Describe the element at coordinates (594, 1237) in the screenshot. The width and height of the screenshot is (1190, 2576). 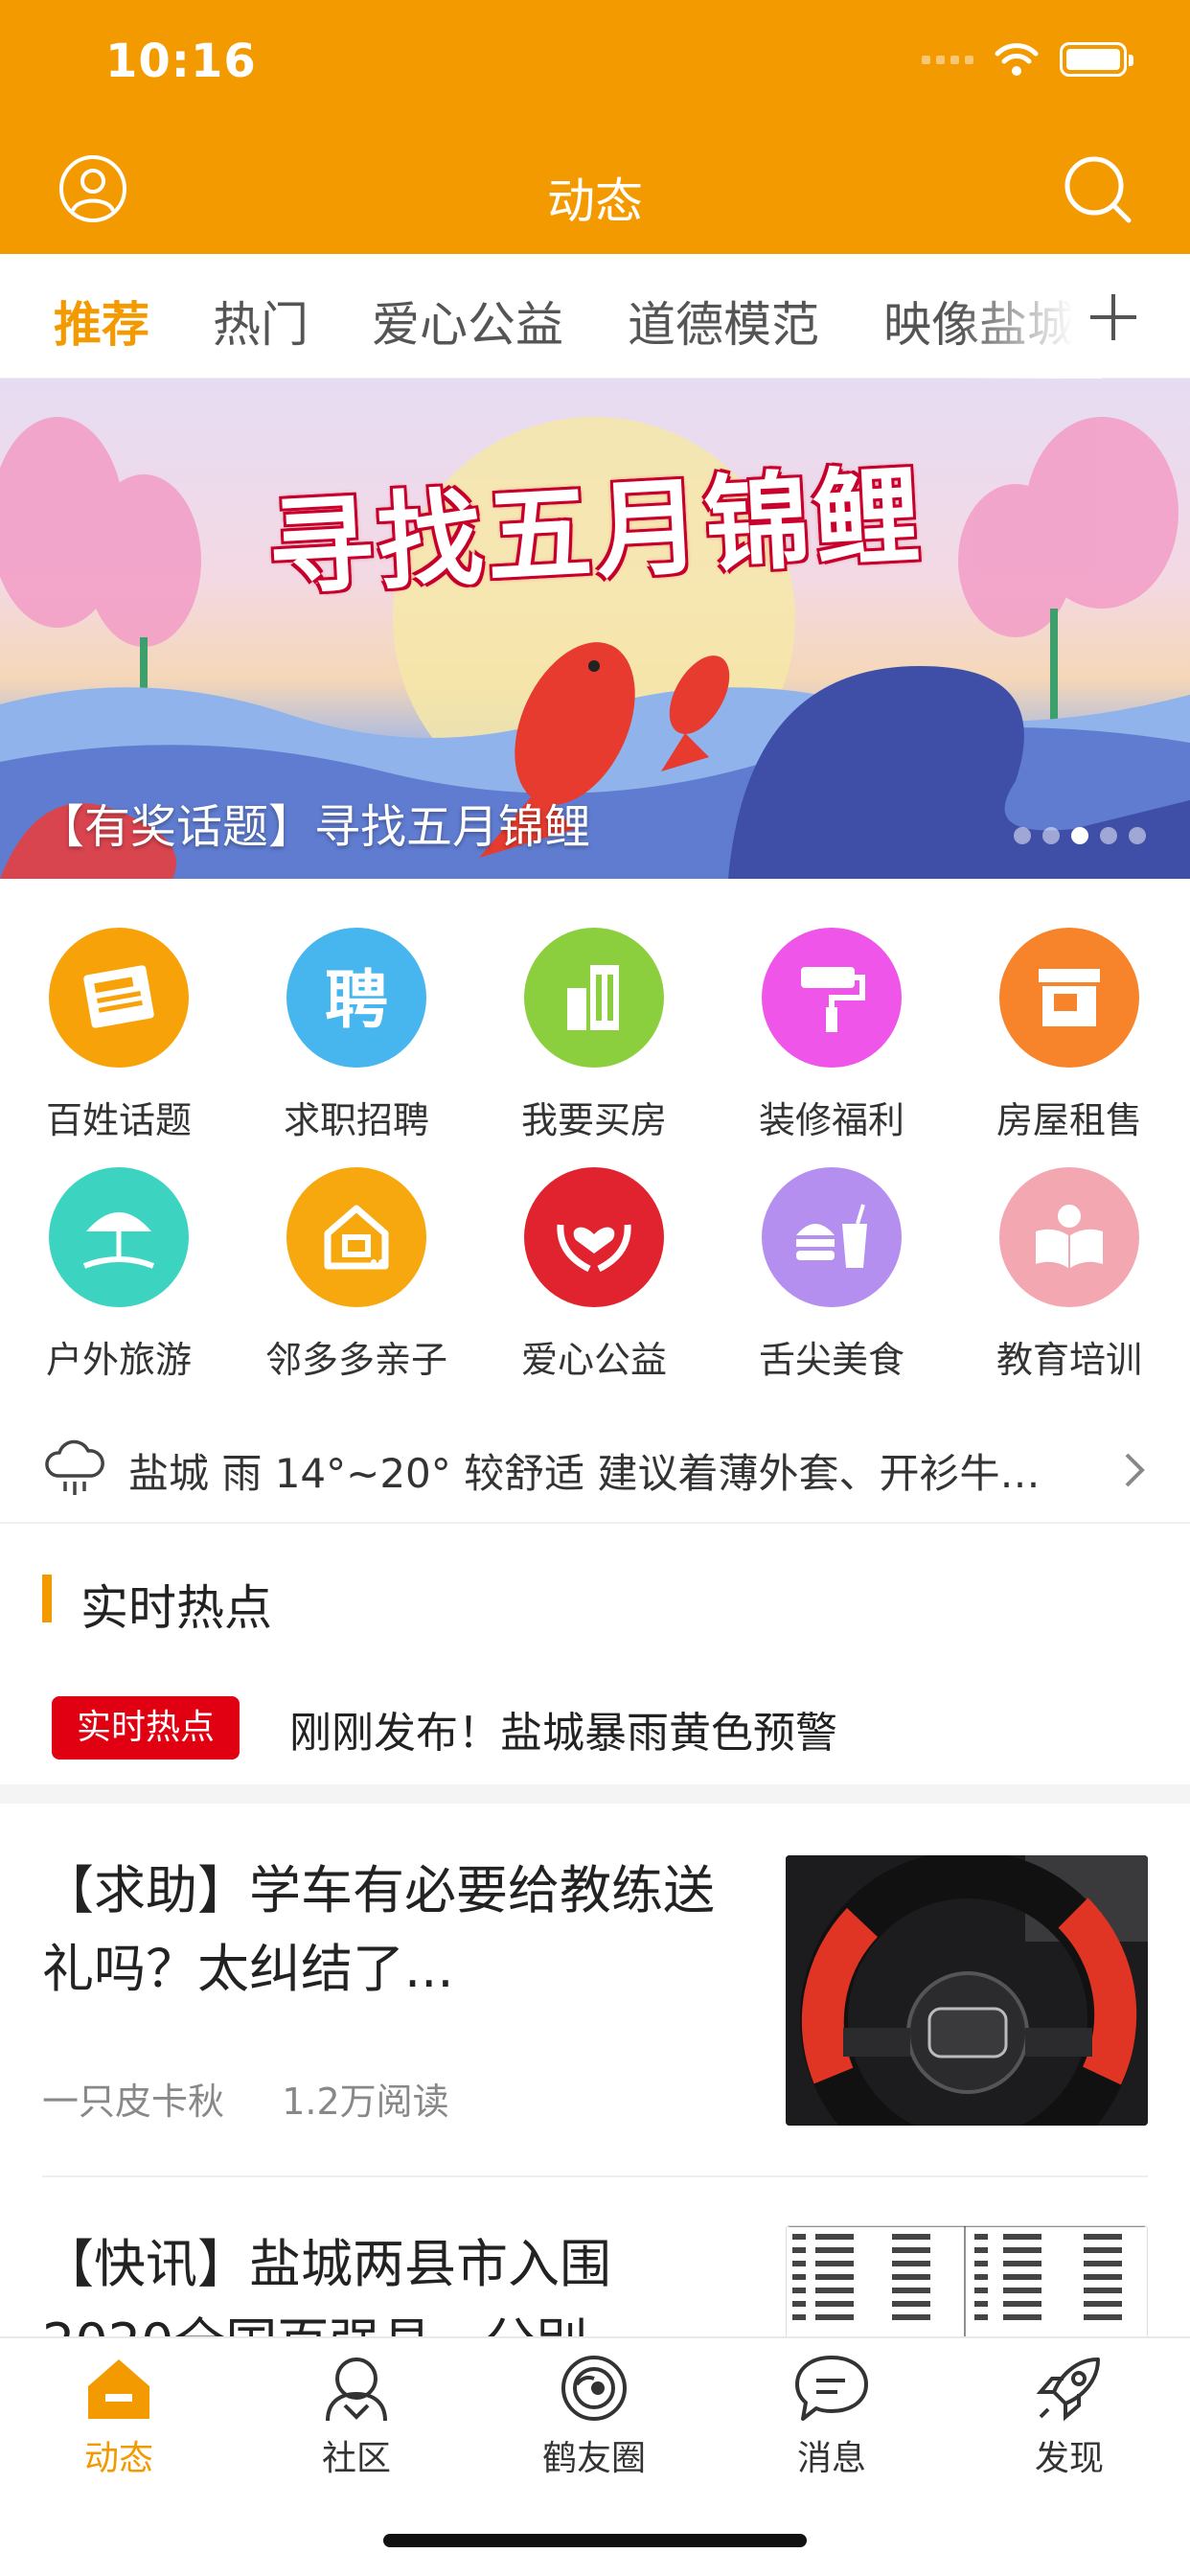
I see `heart-hands-icon` at that location.